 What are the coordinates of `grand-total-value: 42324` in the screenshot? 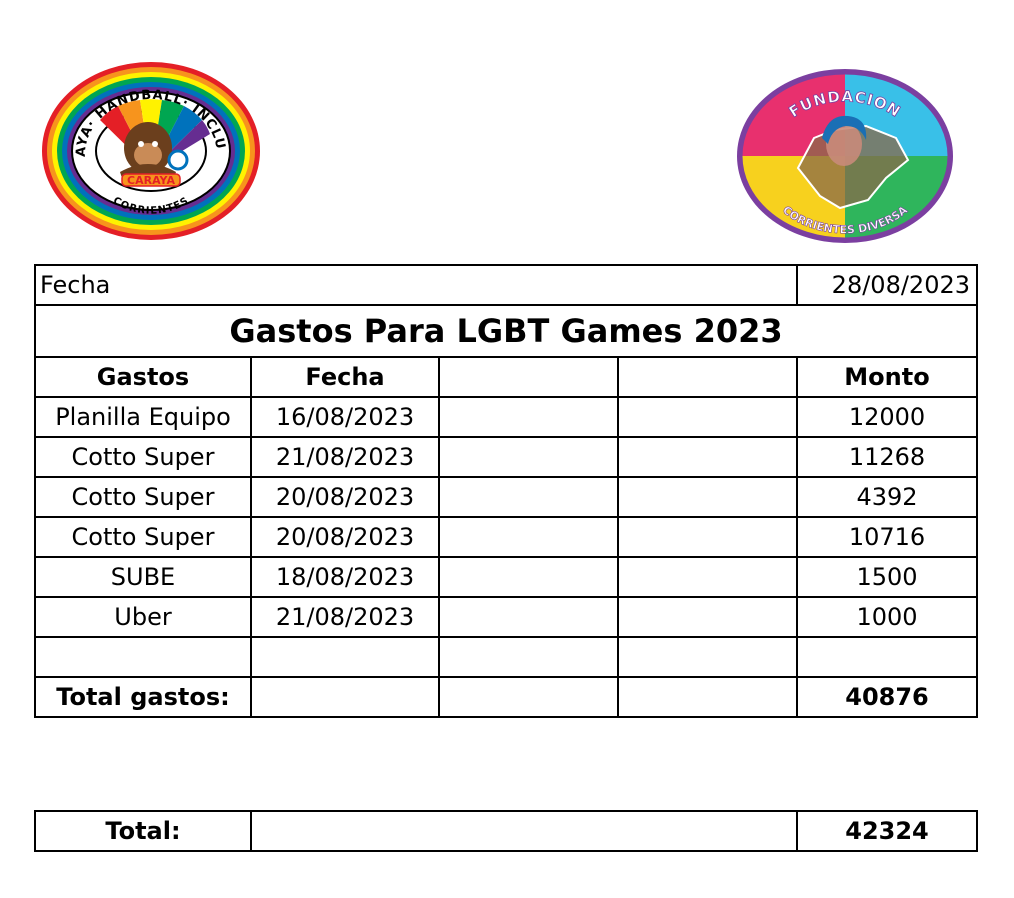 It's located at (887, 831).